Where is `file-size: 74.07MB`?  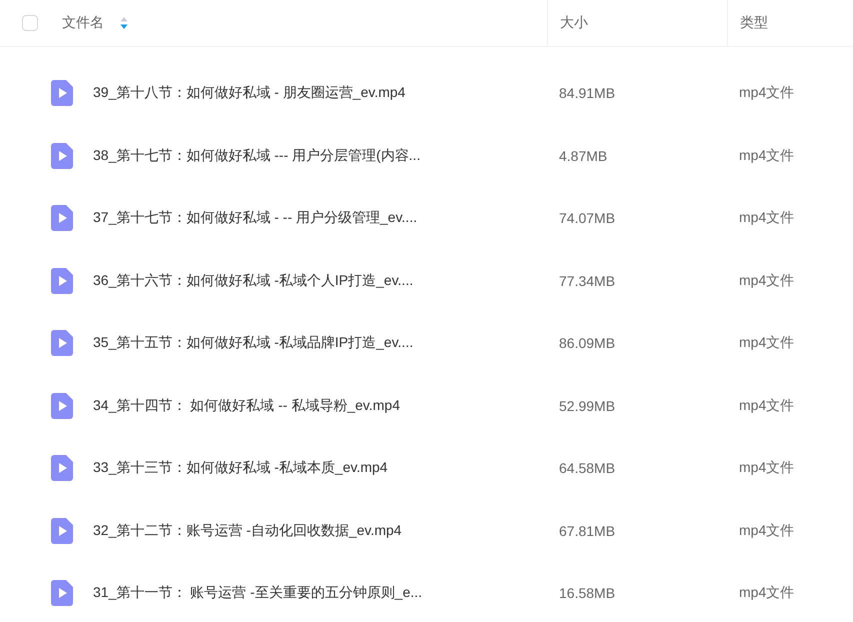 file-size: 74.07MB is located at coordinates (587, 218).